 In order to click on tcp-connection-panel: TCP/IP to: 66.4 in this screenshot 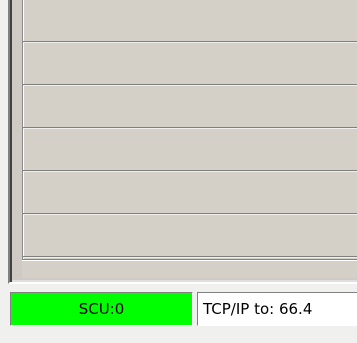, I will do `click(277, 309)`.